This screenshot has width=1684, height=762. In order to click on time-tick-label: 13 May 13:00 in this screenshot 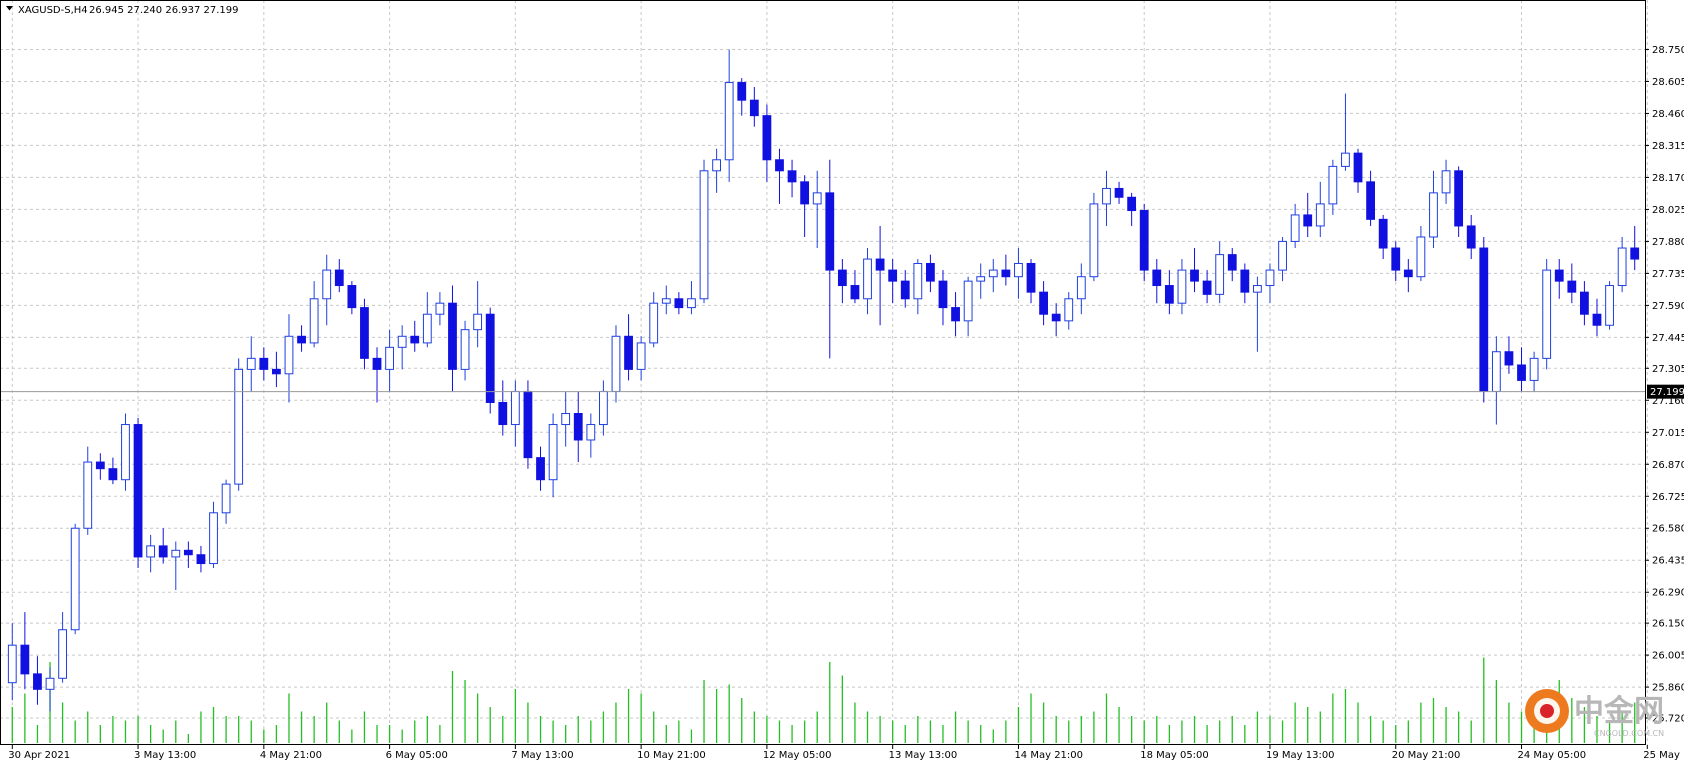, I will do `click(923, 755)`.